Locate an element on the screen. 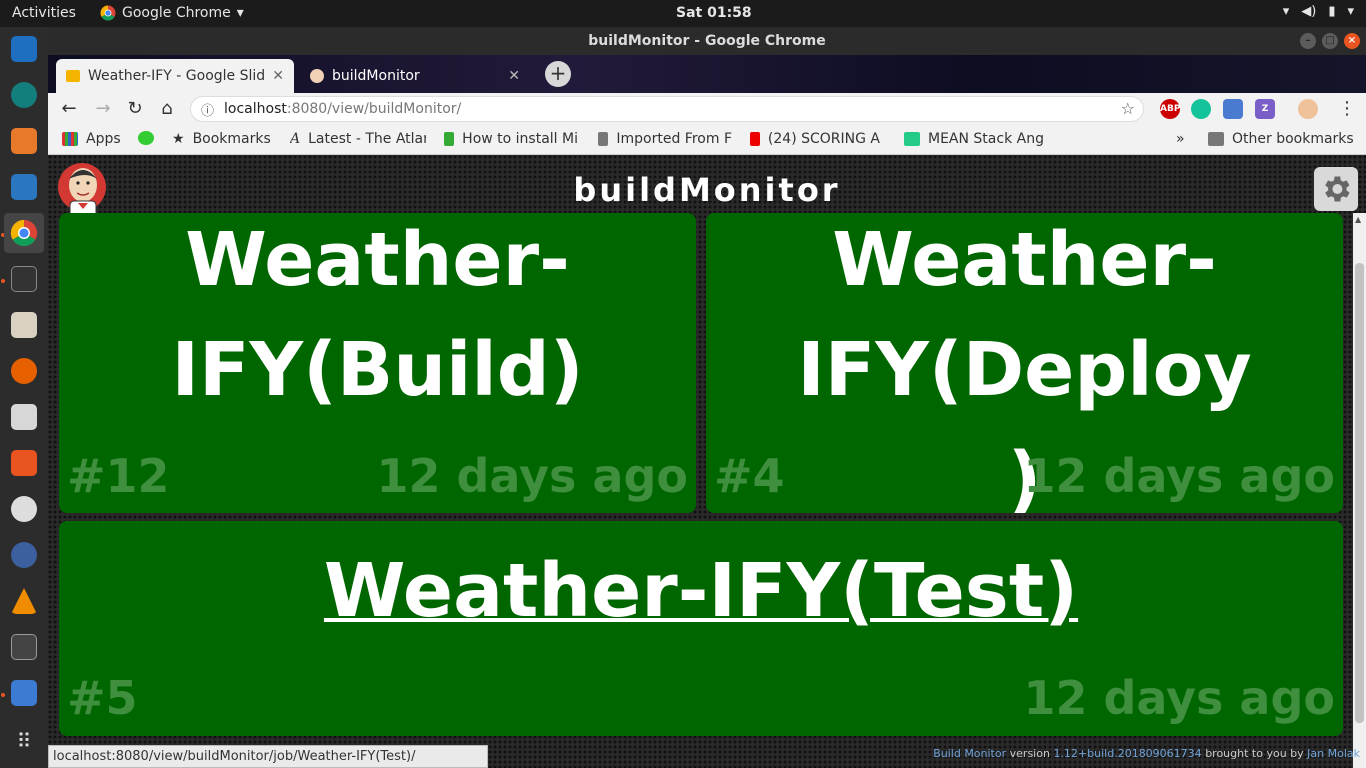 This screenshot has width=1366, height=768. firefox-icon is located at coordinates (24, 371).